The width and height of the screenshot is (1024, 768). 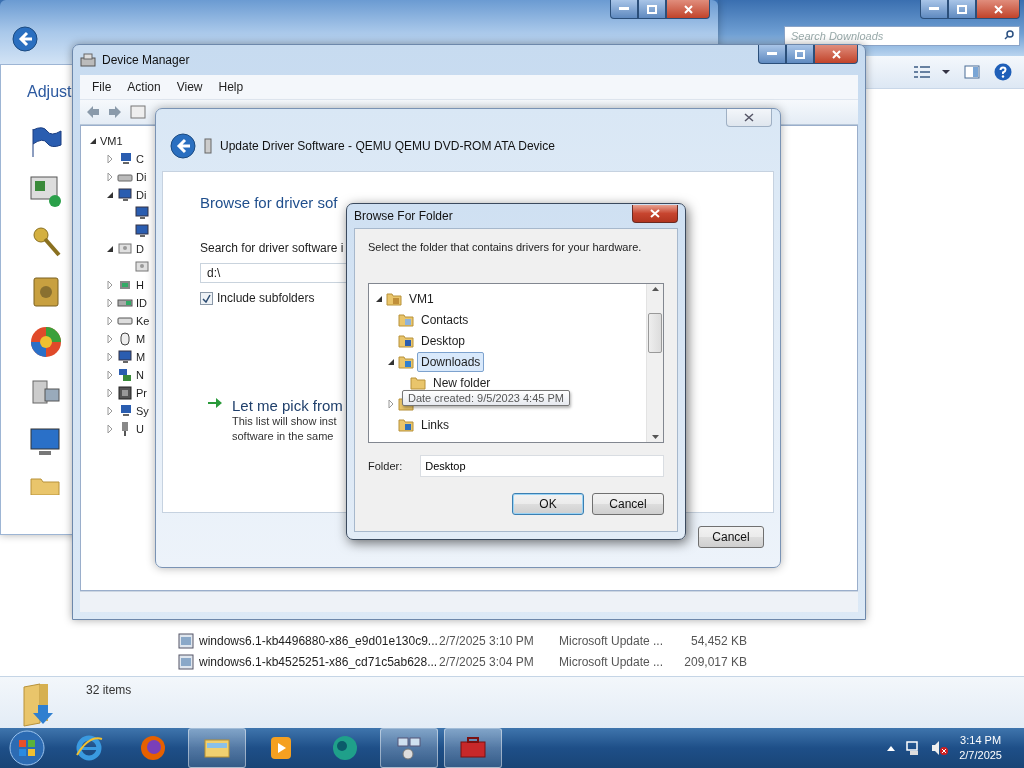 What do you see at coordinates (542, 466) in the screenshot?
I see `folder-field: Desktop` at bounding box center [542, 466].